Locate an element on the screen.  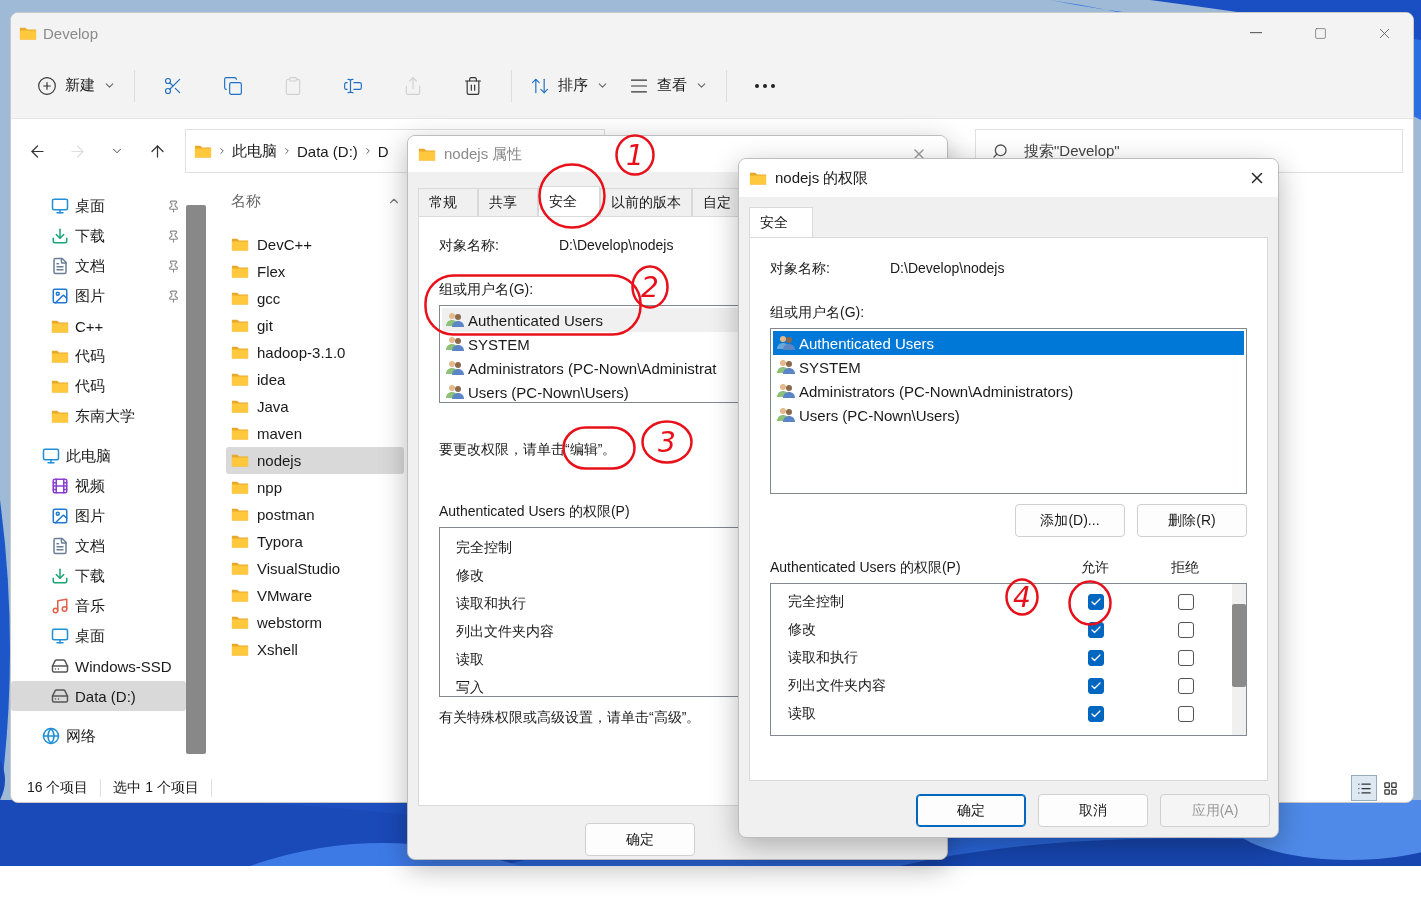
group-item: Authenticated Users is located at coordinates (1008, 343).